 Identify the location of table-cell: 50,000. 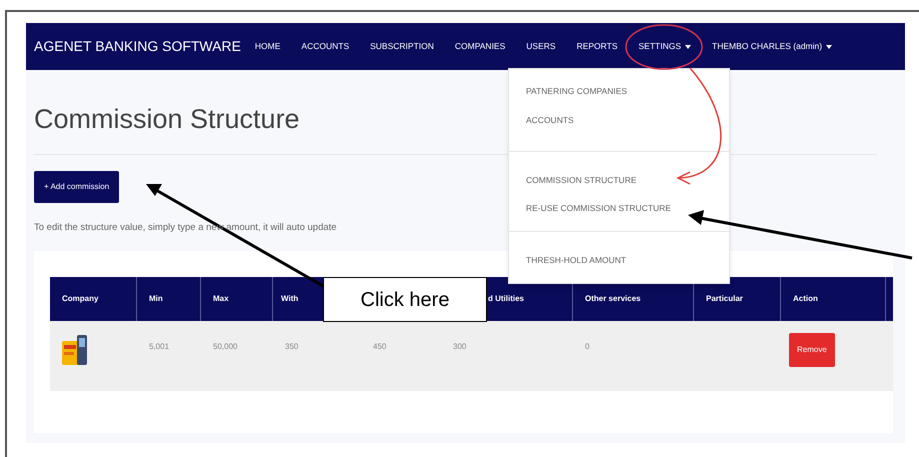
(225, 346).